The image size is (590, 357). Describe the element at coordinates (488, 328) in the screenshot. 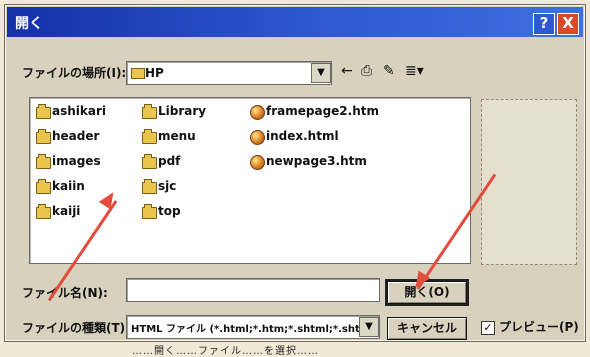

I see `preview-checkbox: ✓` at that location.